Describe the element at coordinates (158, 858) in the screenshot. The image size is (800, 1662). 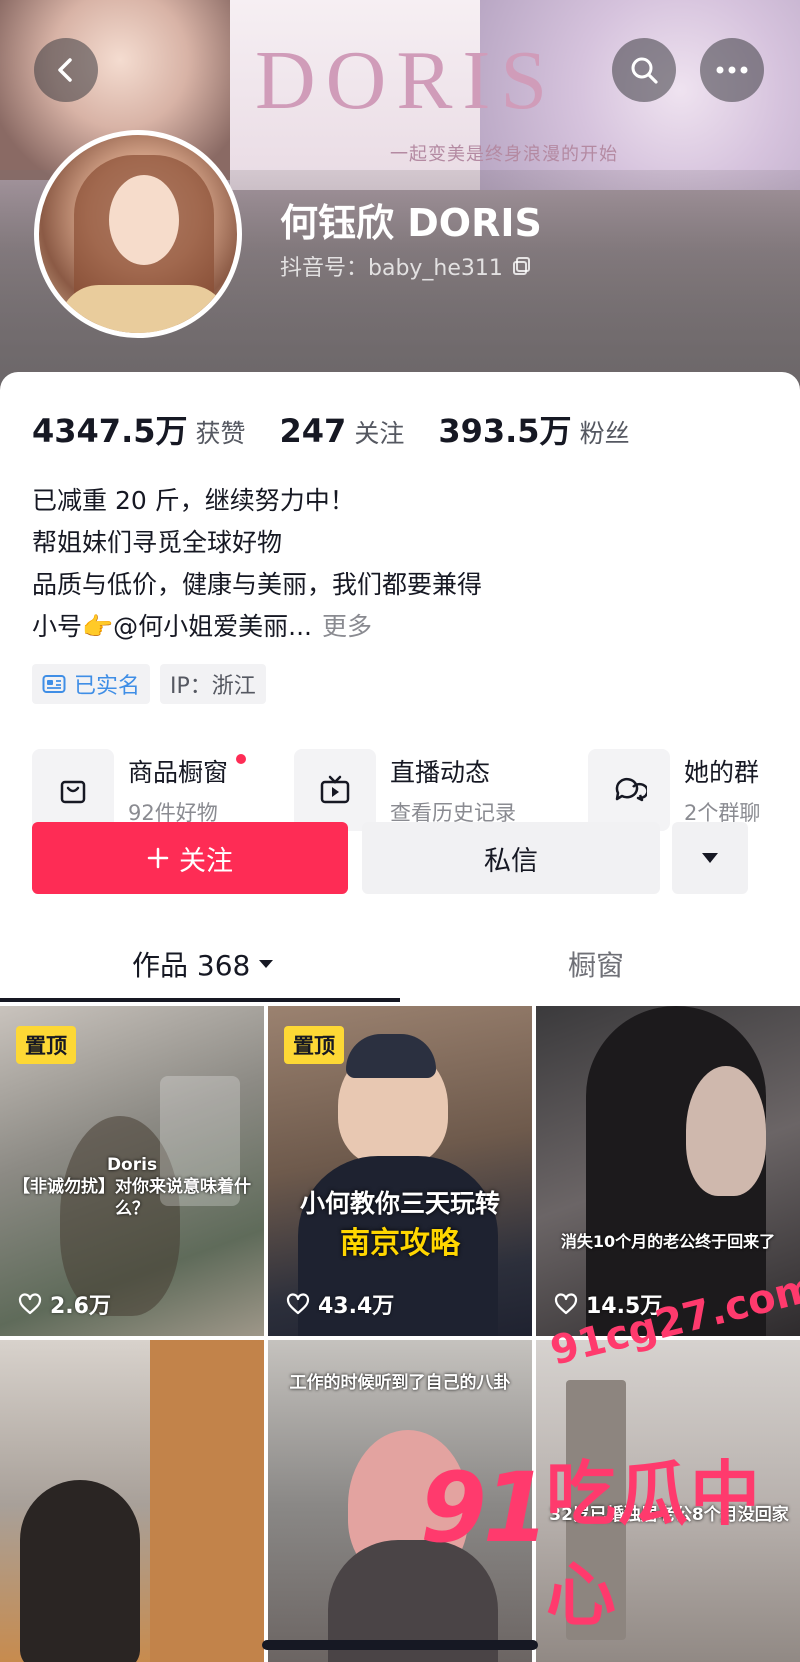
I see `plus-icon` at that location.